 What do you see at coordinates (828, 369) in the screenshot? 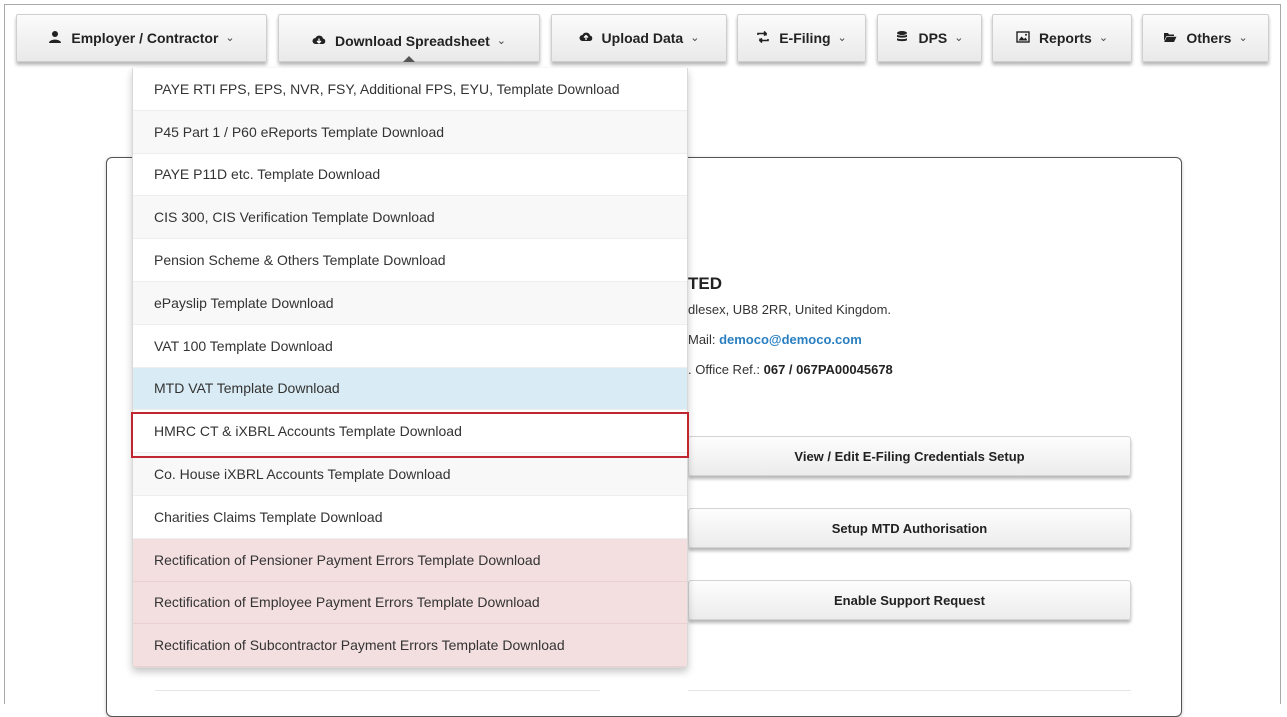
I see `office-ref-value: 067 / 067PA00045678` at bounding box center [828, 369].